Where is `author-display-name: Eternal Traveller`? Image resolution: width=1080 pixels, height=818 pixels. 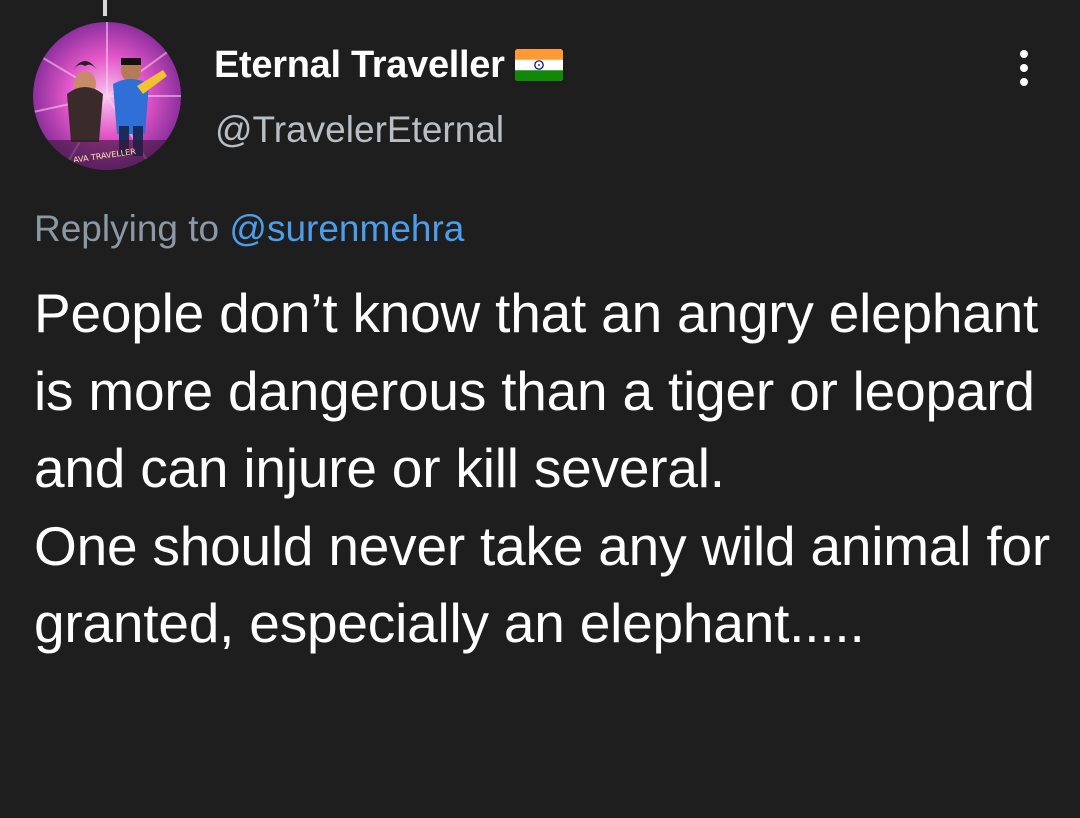
author-display-name: Eternal Traveller is located at coordinates (359, 65).